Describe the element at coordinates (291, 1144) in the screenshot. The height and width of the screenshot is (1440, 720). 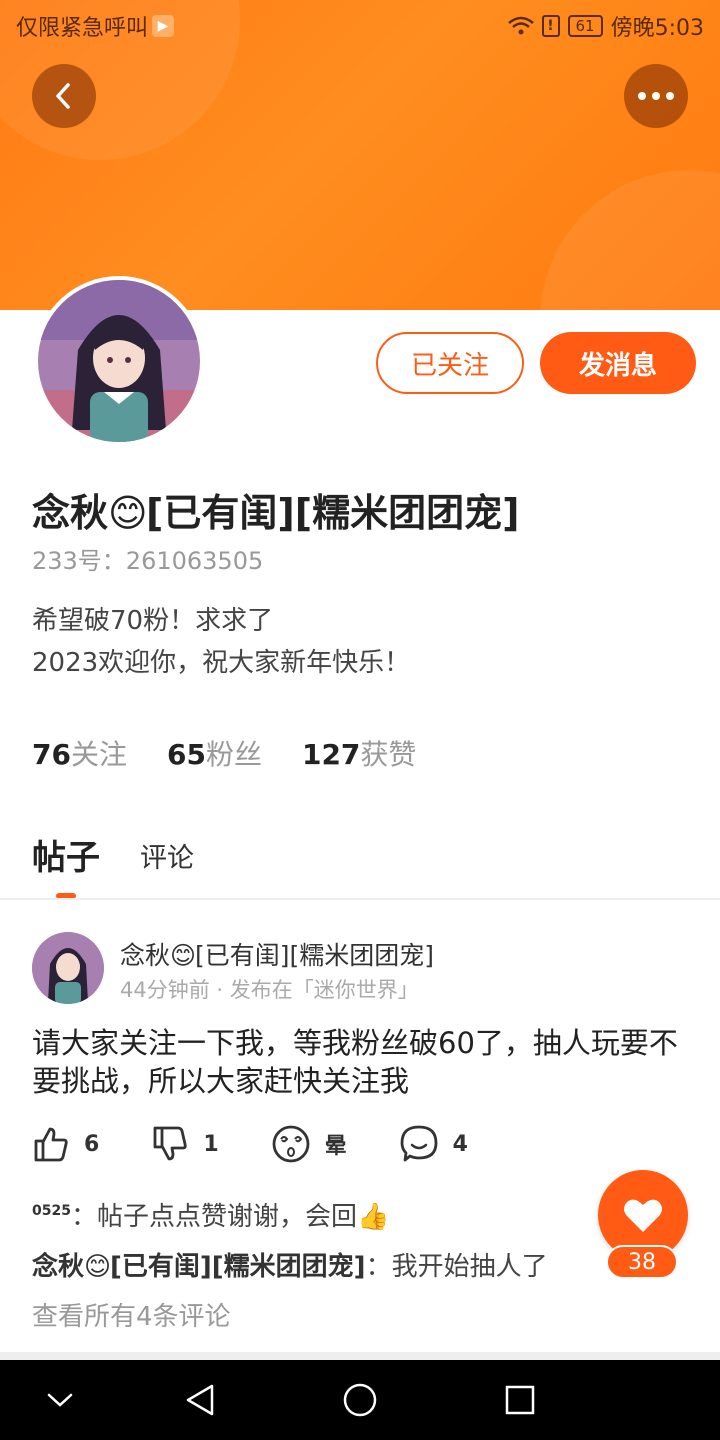
I see `dizzy-face-icon` at that location.